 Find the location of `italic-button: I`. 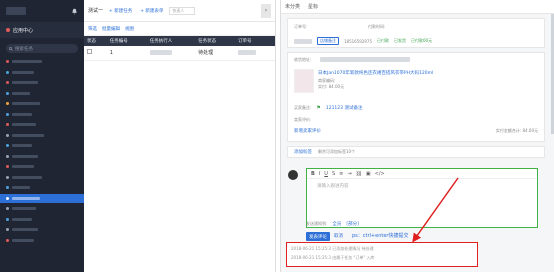

italic-button: I is located at coordinates (319, 174).